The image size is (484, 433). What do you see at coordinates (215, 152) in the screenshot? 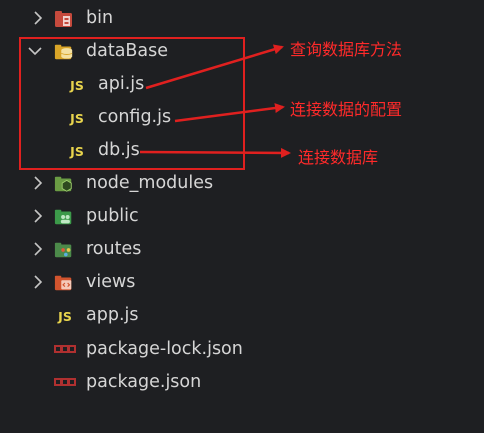
I see `annotation-arrow-db` at bounding box center [215, 152].